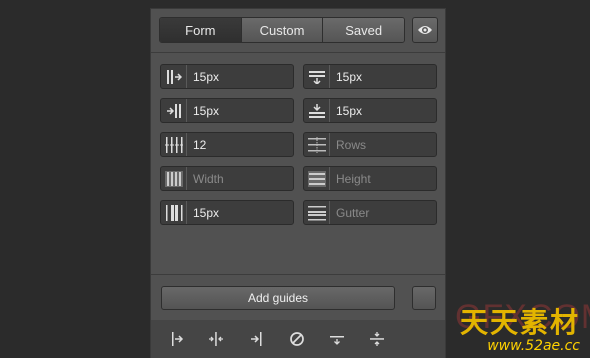 The image size is (590, 358). Describe the element at coordinates (177, 339) in the screenshot. I see `align-left-icon` at that location.